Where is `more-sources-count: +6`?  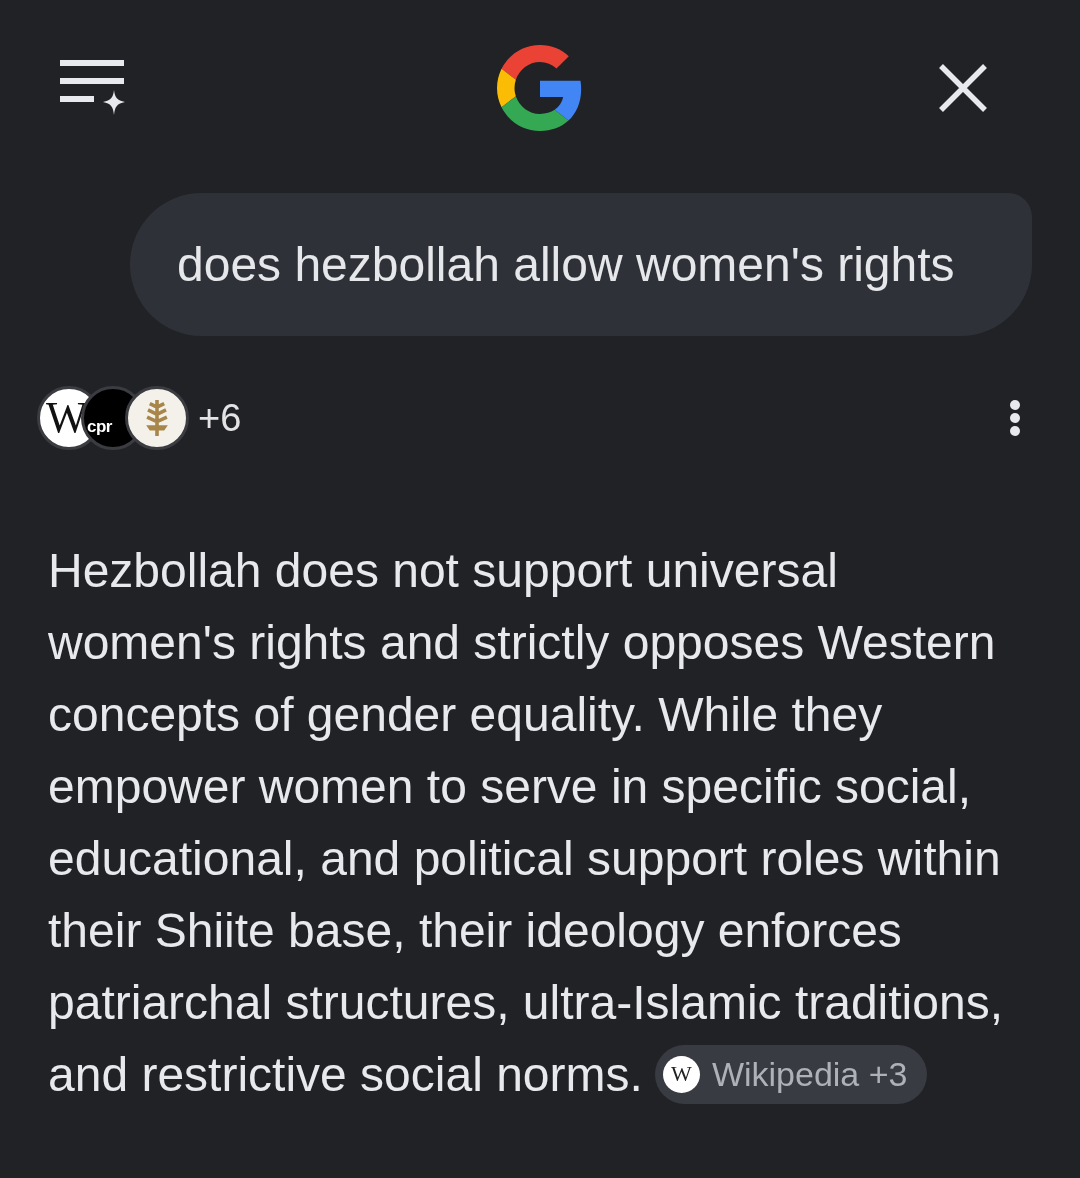
more-sources-count: +6 is located at coordinates (220, 418).